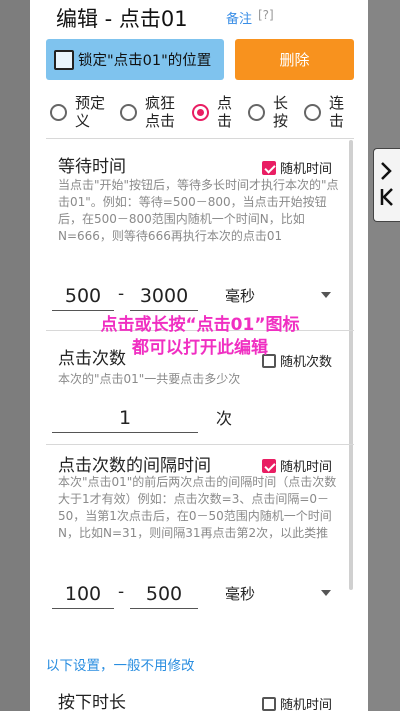  I want to click on mode-label: 长按, so click(281, 112).